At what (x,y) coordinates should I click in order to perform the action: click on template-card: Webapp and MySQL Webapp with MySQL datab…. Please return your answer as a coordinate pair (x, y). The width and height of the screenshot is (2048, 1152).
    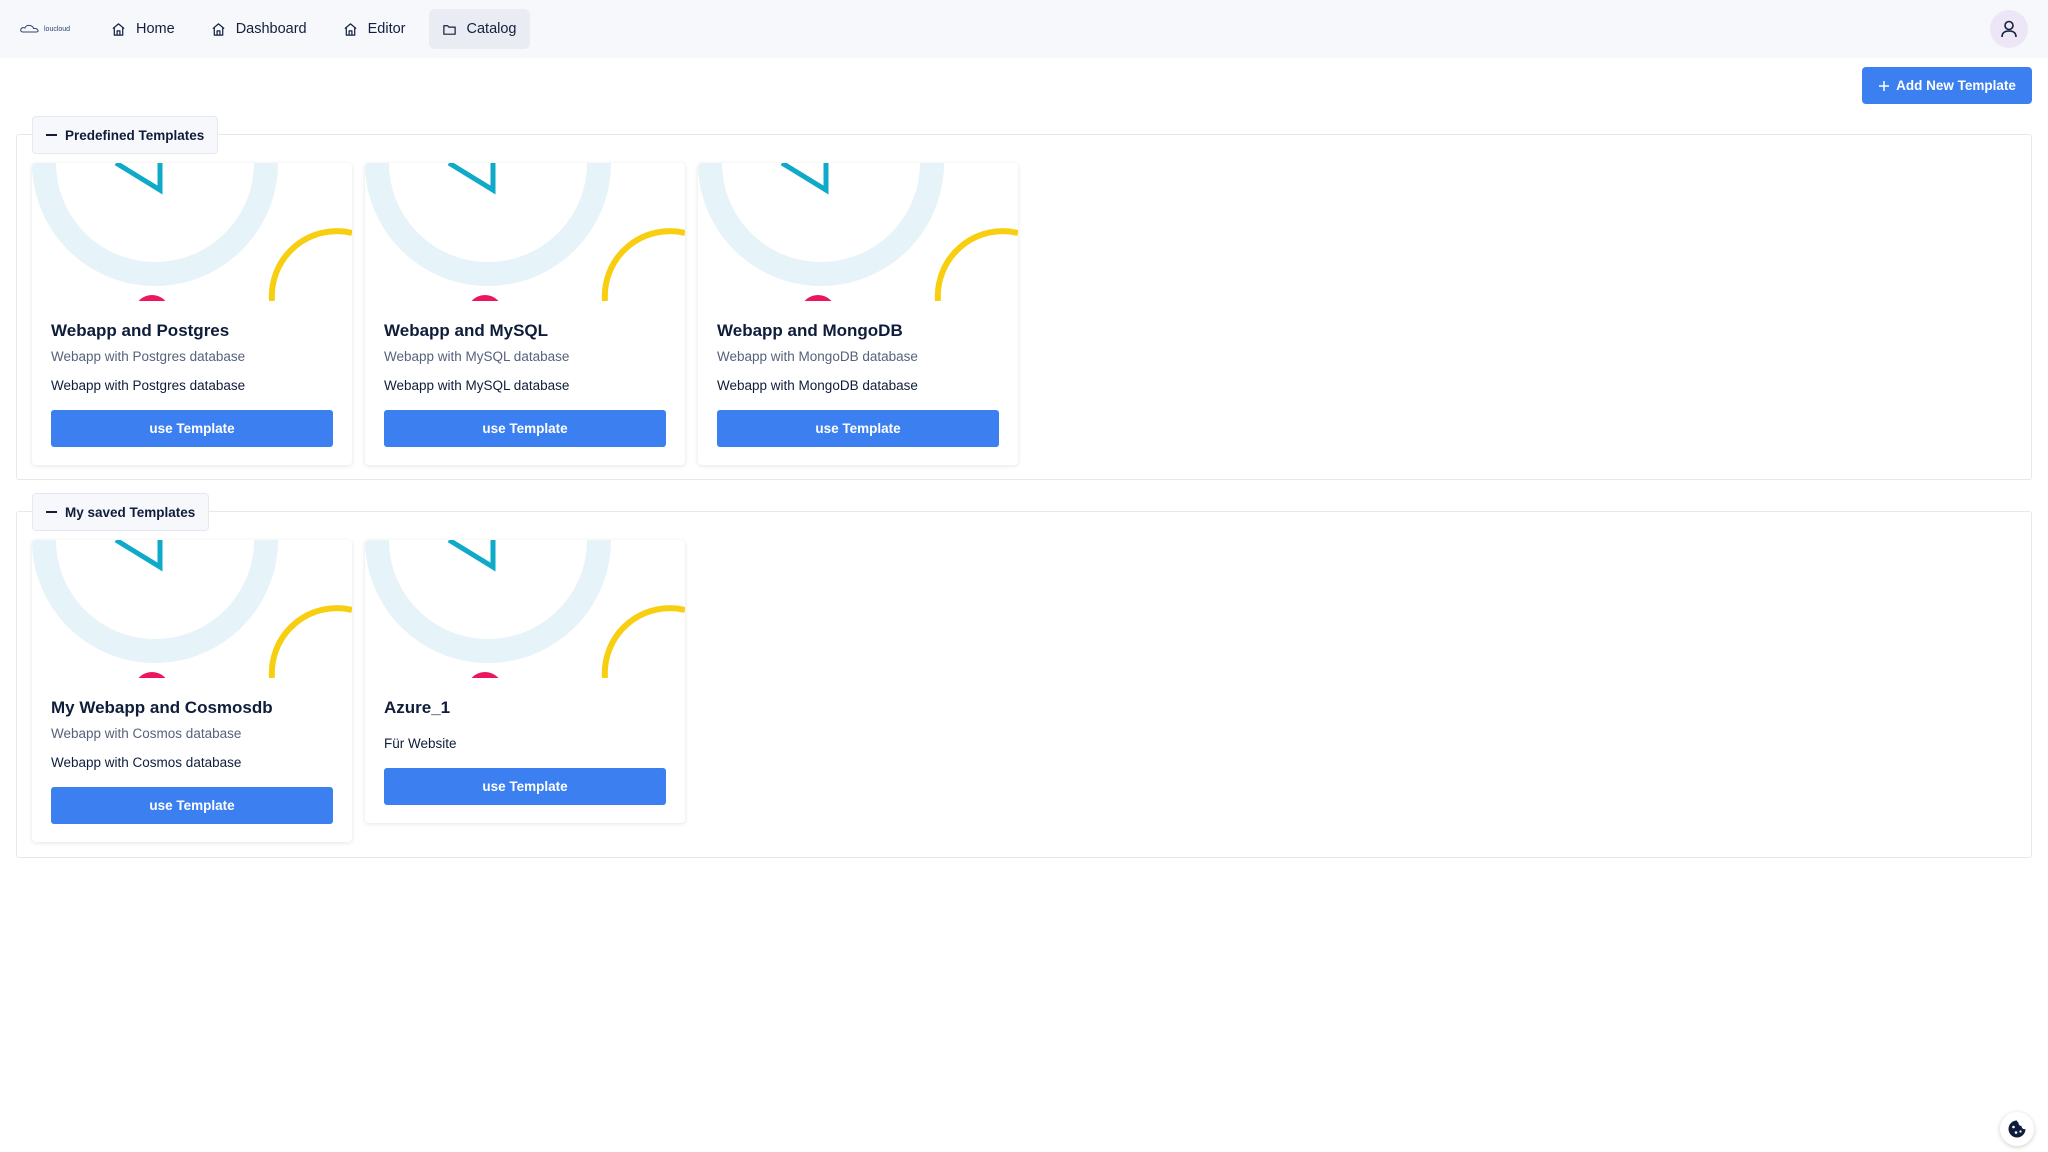
    Looking at the image, I should click on (525, 314).